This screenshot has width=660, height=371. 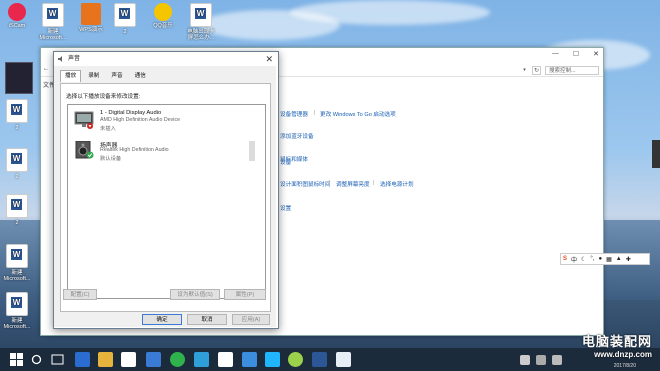 What do you see at coordinates (619, 259) in the screenshot?
I see `skin-icon: ▲` at bounding box center [619, 259].